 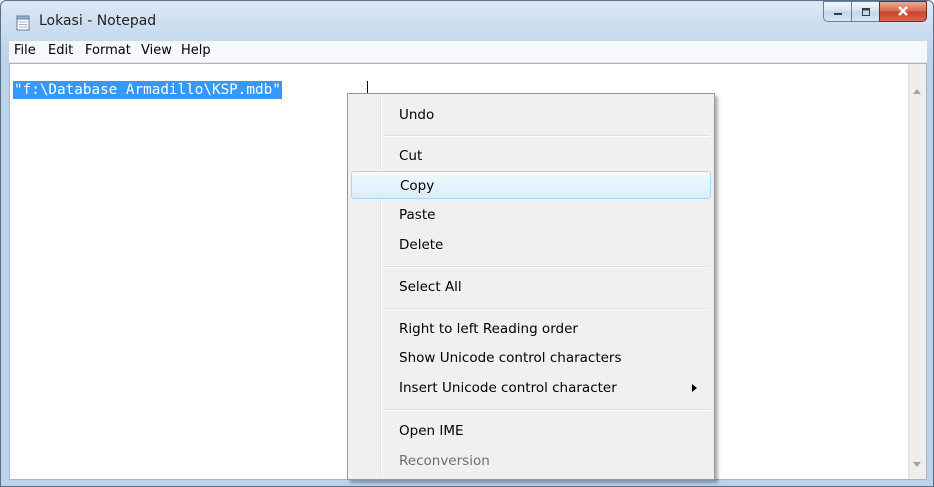 I want to click on menu-item-label: Insert Unicode control character, so click(x=508, y=388).